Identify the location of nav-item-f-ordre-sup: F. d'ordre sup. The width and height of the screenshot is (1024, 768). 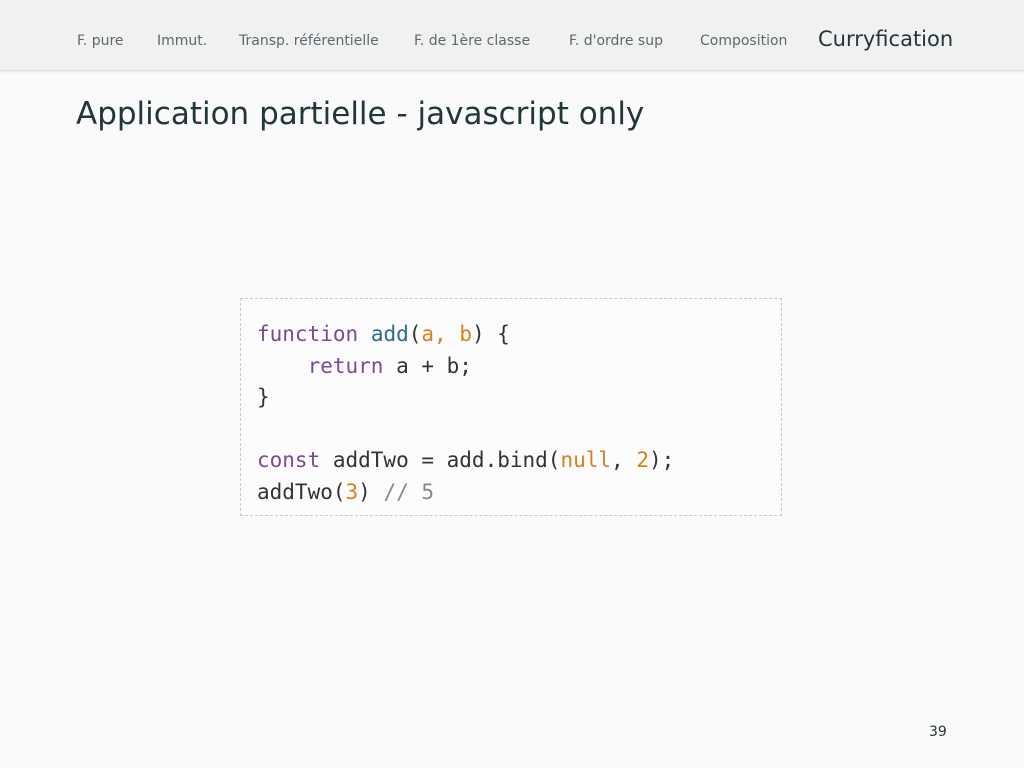
(616, 41).